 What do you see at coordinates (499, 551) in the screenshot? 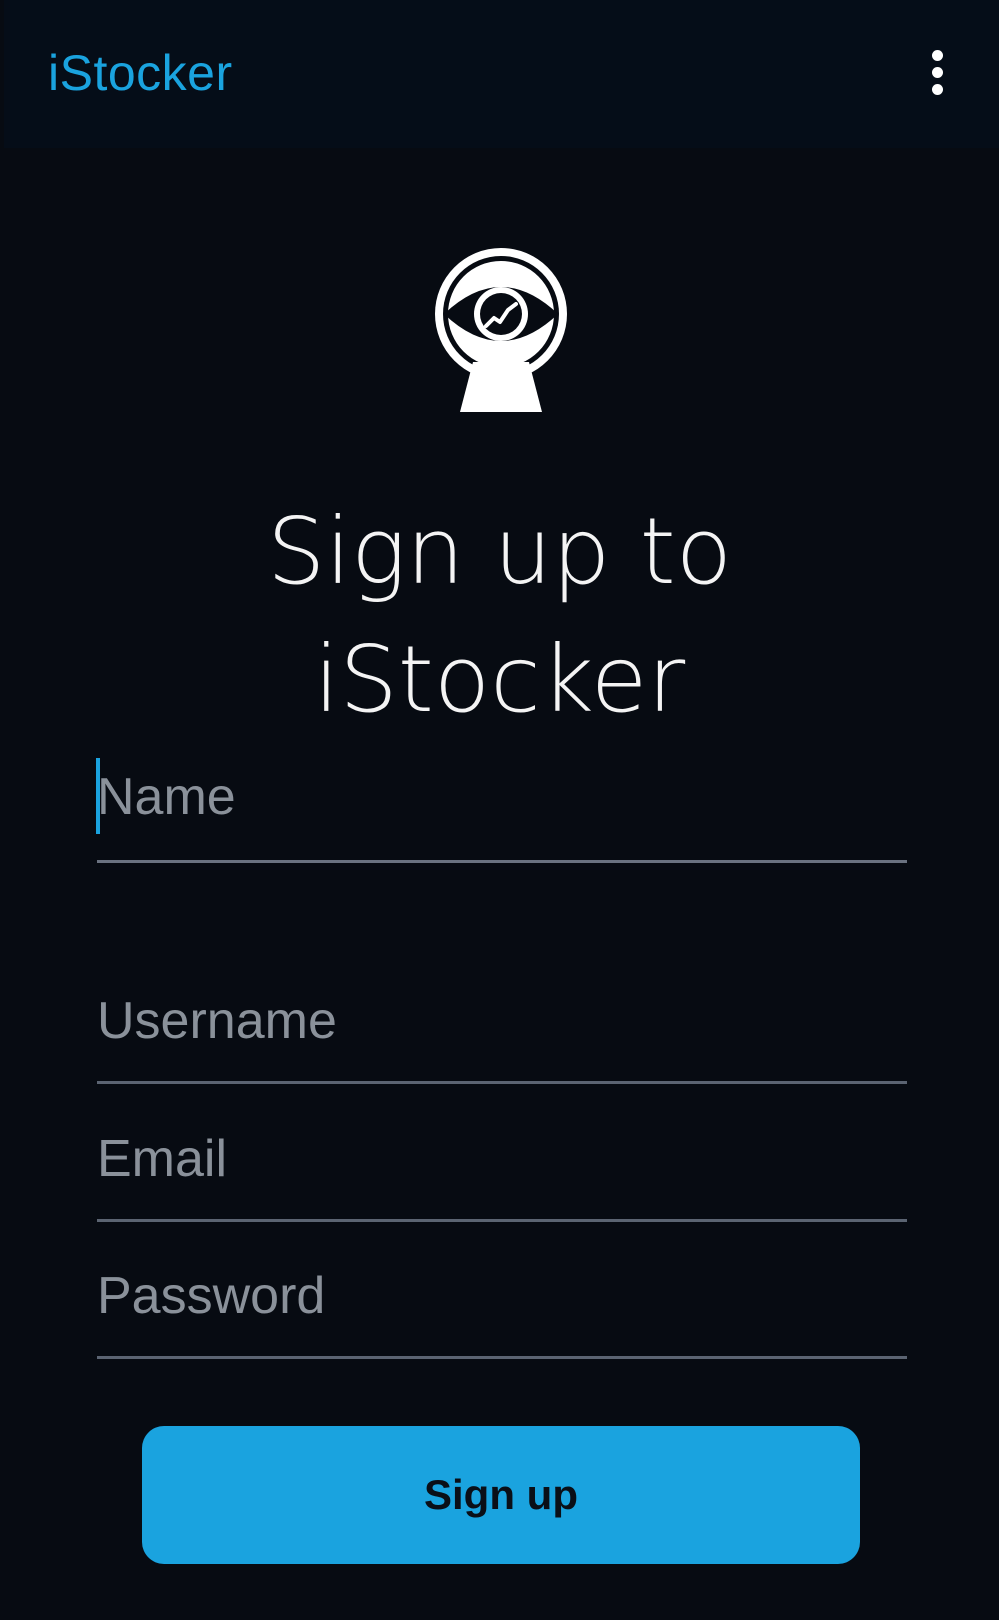
I see `heading-line-1: Sign up to` at bounding box center [499, 551].